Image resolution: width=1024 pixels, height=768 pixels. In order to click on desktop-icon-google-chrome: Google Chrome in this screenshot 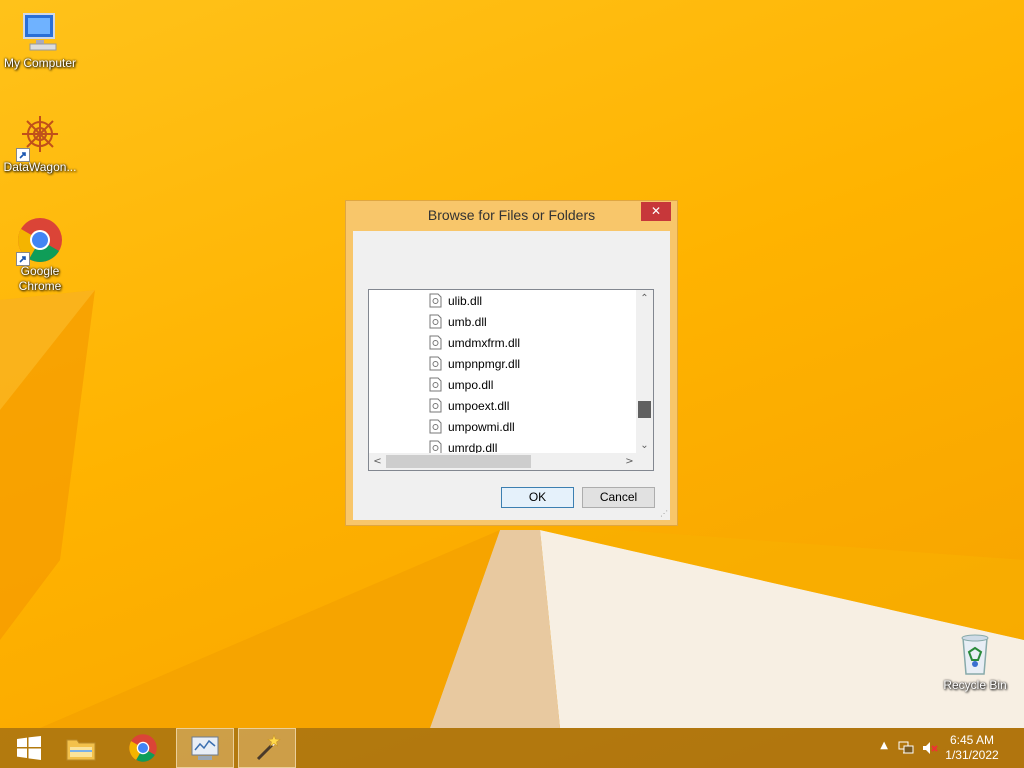, I will do `click(40, 255)`.